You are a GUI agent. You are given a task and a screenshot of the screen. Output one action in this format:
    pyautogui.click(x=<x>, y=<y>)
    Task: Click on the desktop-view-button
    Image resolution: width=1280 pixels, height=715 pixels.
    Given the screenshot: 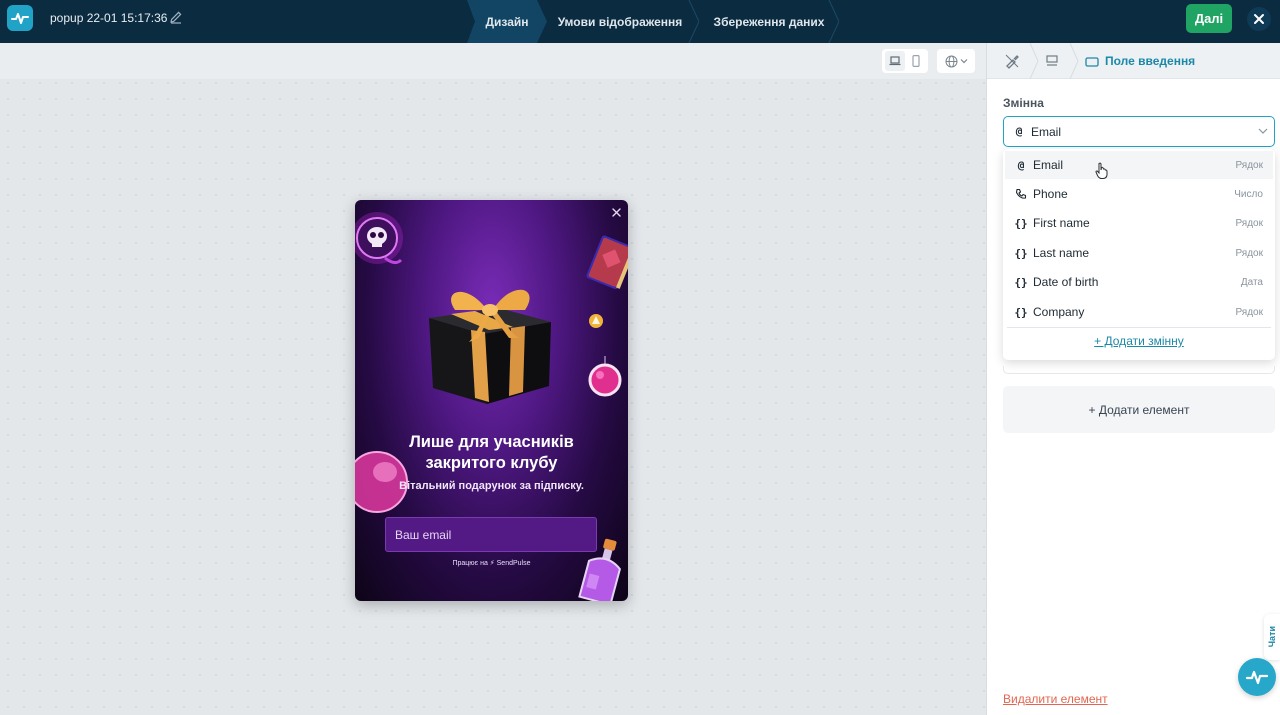 What is the action you would take?
    pyautogui.click(x=895, y=61)
    